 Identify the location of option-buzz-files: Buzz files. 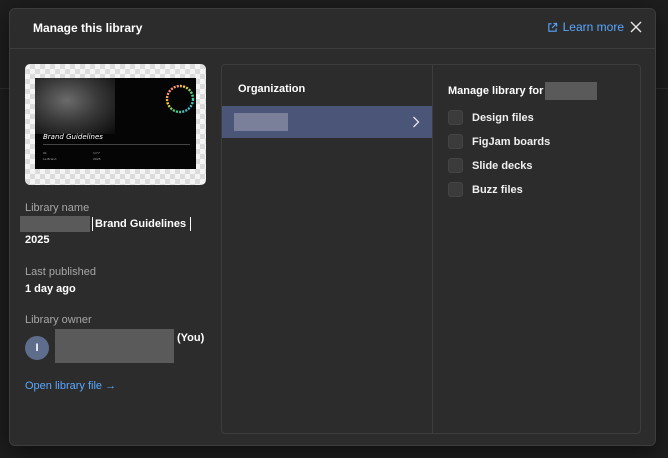
(485, 189).